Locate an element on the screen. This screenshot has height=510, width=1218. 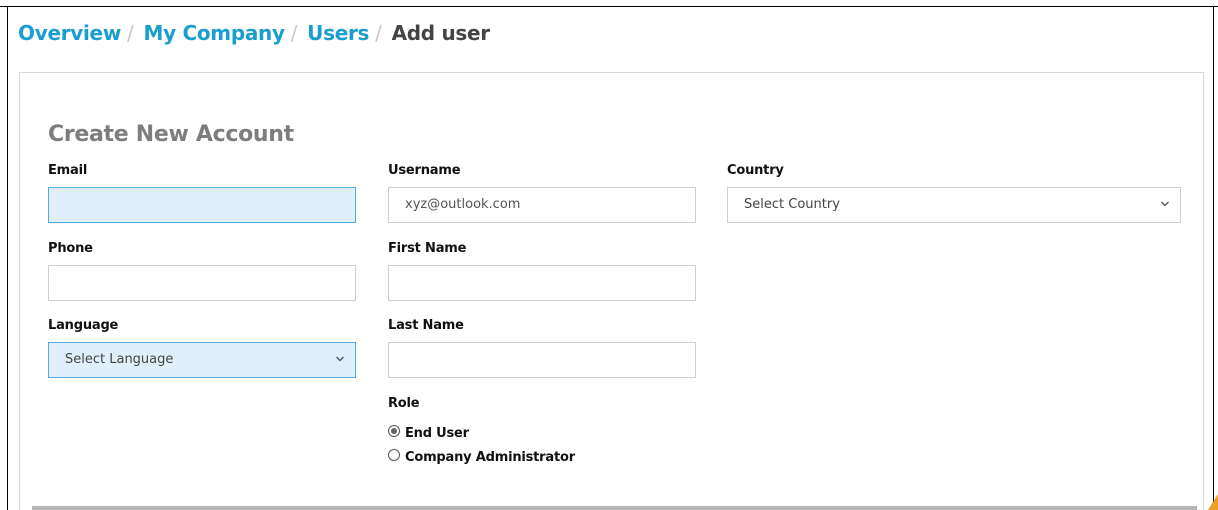
window-frame-right is located at coordinates (1213, 258).